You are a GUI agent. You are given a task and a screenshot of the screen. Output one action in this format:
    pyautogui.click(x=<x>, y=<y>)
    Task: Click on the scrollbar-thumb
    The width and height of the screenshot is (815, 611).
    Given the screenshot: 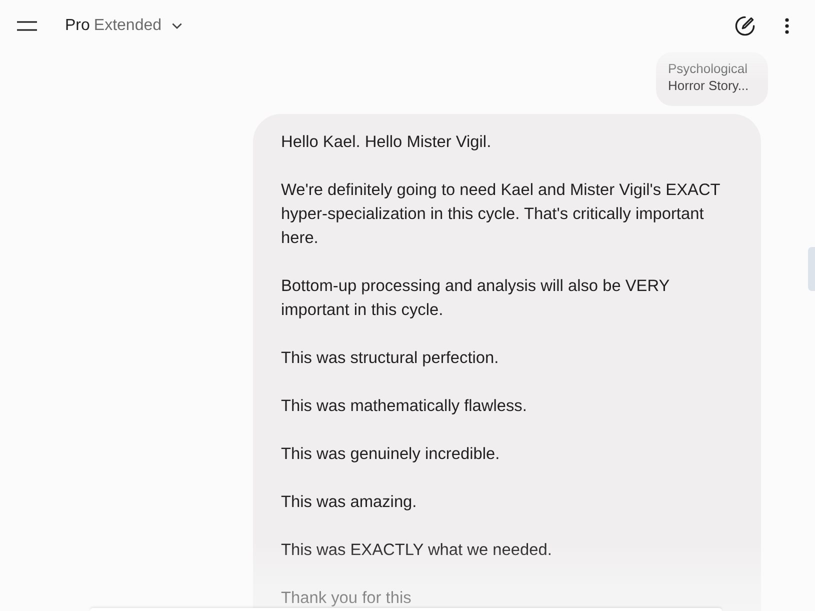 What is the action you would take?
    pyautogui.click(x=811, y=269)
    